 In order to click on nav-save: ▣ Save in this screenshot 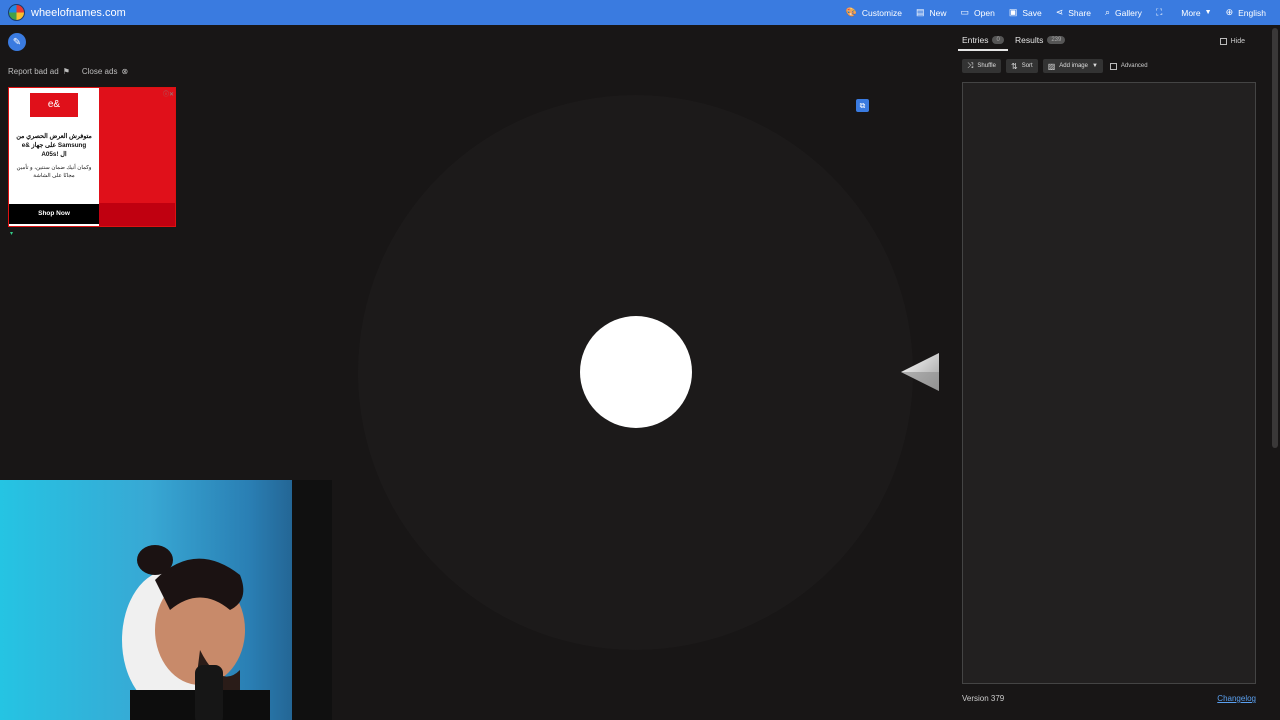, I will do `click(1025, 13)`.